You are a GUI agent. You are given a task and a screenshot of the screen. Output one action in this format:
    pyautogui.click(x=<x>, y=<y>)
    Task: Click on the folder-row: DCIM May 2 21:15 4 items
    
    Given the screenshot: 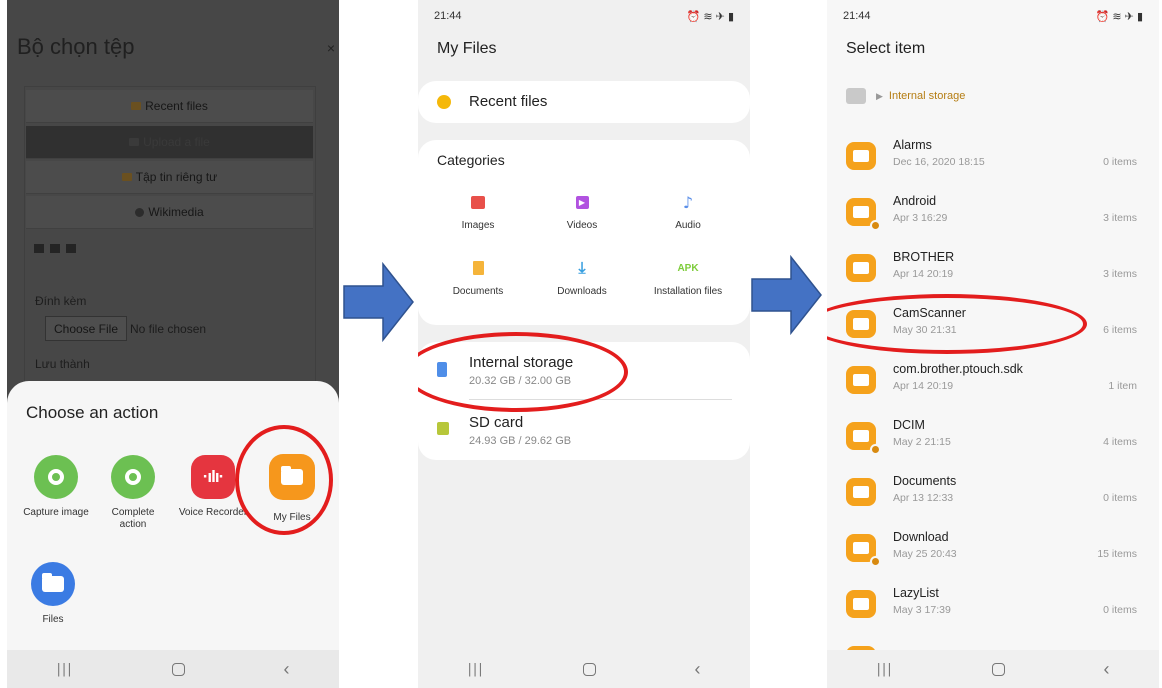 What is the action you would take?
    pyautogui.click(x=993, y=436)
    